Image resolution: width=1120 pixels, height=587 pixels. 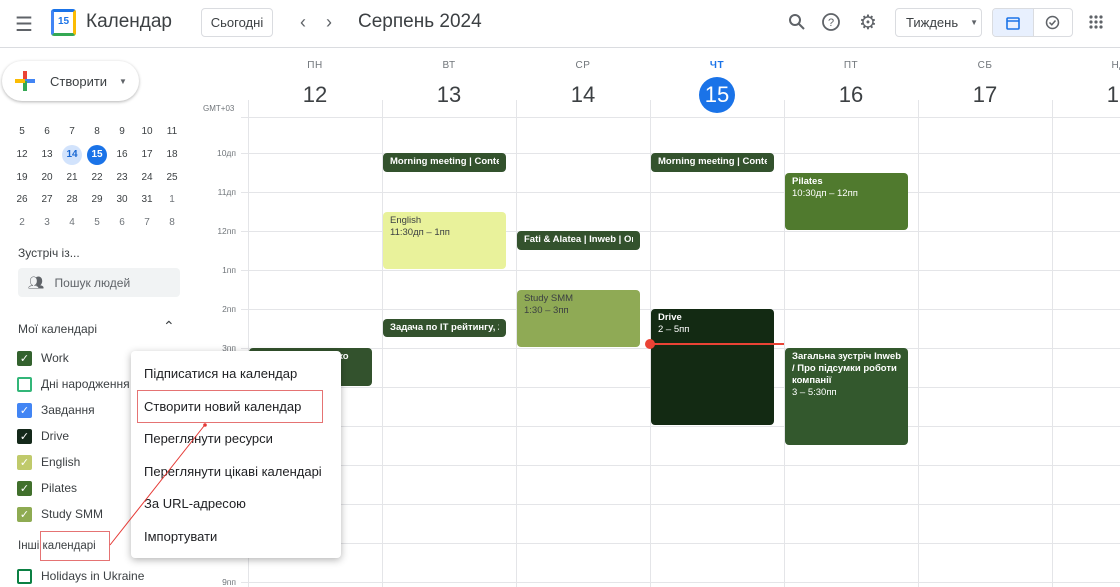 What do you see at coordinates (1052, 22) in the screenshot?
I see `tasks-icon` at bounding box center [1052, 22].